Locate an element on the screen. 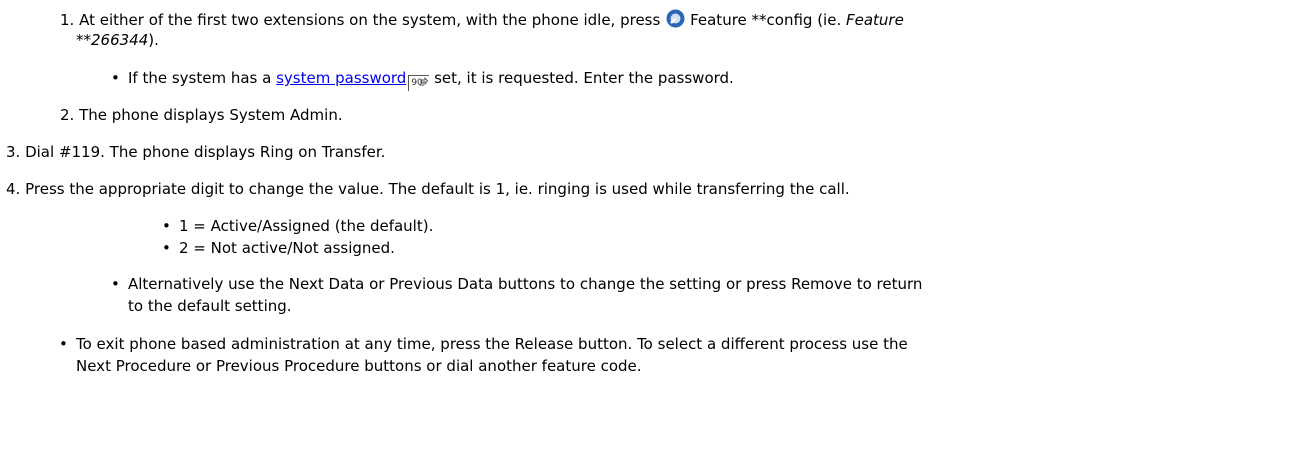  step-2-number: 2. is located at coordinates (67, 115).